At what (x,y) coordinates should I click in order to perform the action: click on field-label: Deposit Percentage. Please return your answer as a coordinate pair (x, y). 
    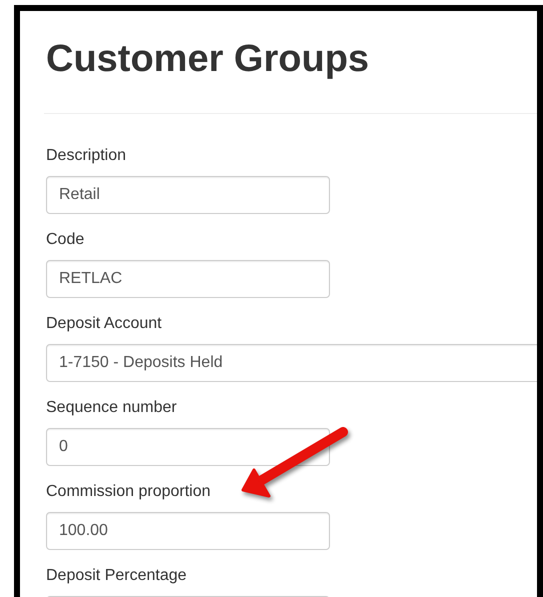
    Looking at the image, I should click on (116, 576).